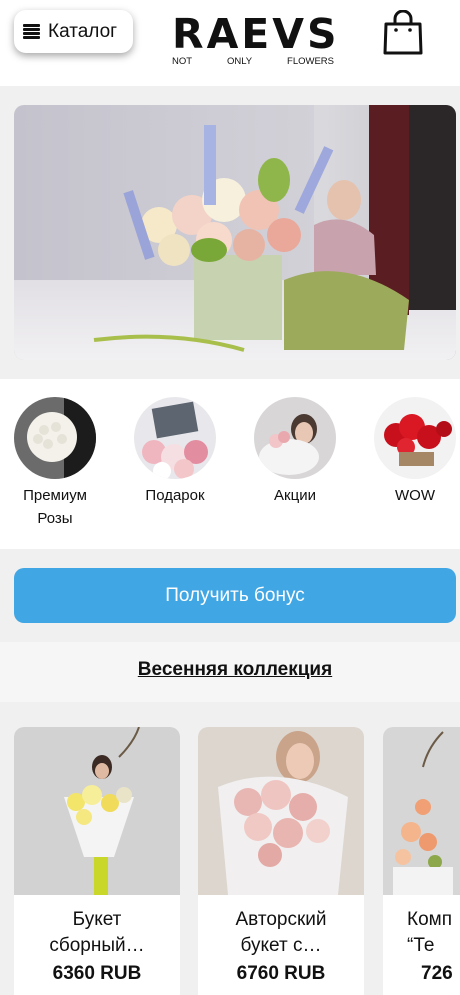  I want to click on category-label-line: Акции, so click(295, 495).